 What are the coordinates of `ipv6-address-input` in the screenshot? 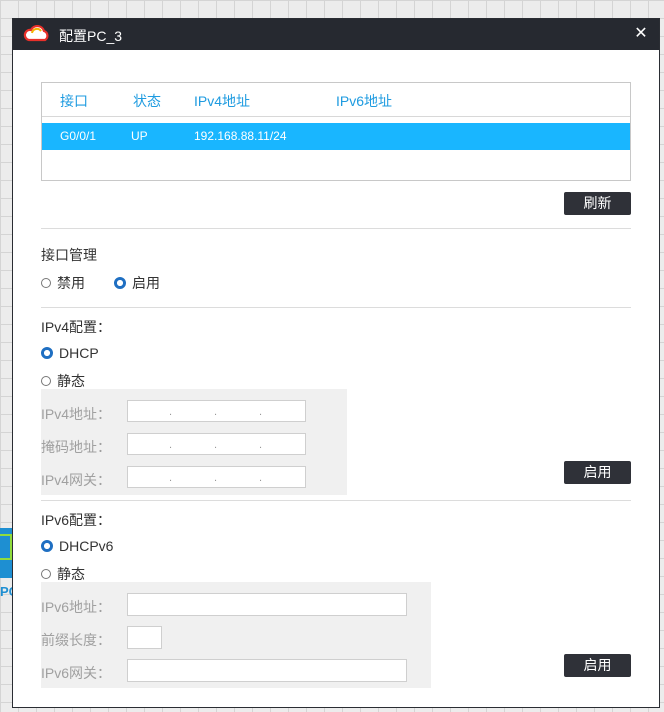 It's located at (267, 604).